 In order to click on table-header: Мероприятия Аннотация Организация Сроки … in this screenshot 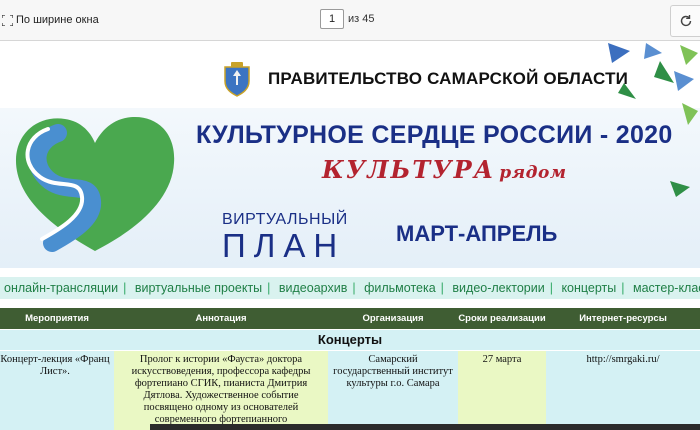, I will do `click(350, 318)`.